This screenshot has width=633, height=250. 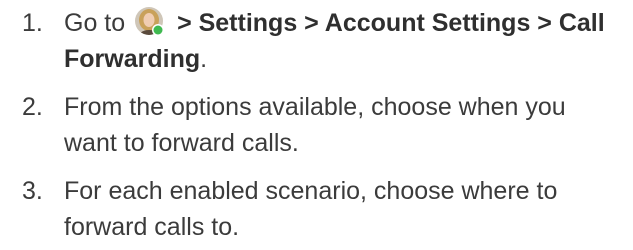 What do you see at coordinates (158, 30) in the screenshot?
I see `presence-status-icon` at bounding box center [158, 30].